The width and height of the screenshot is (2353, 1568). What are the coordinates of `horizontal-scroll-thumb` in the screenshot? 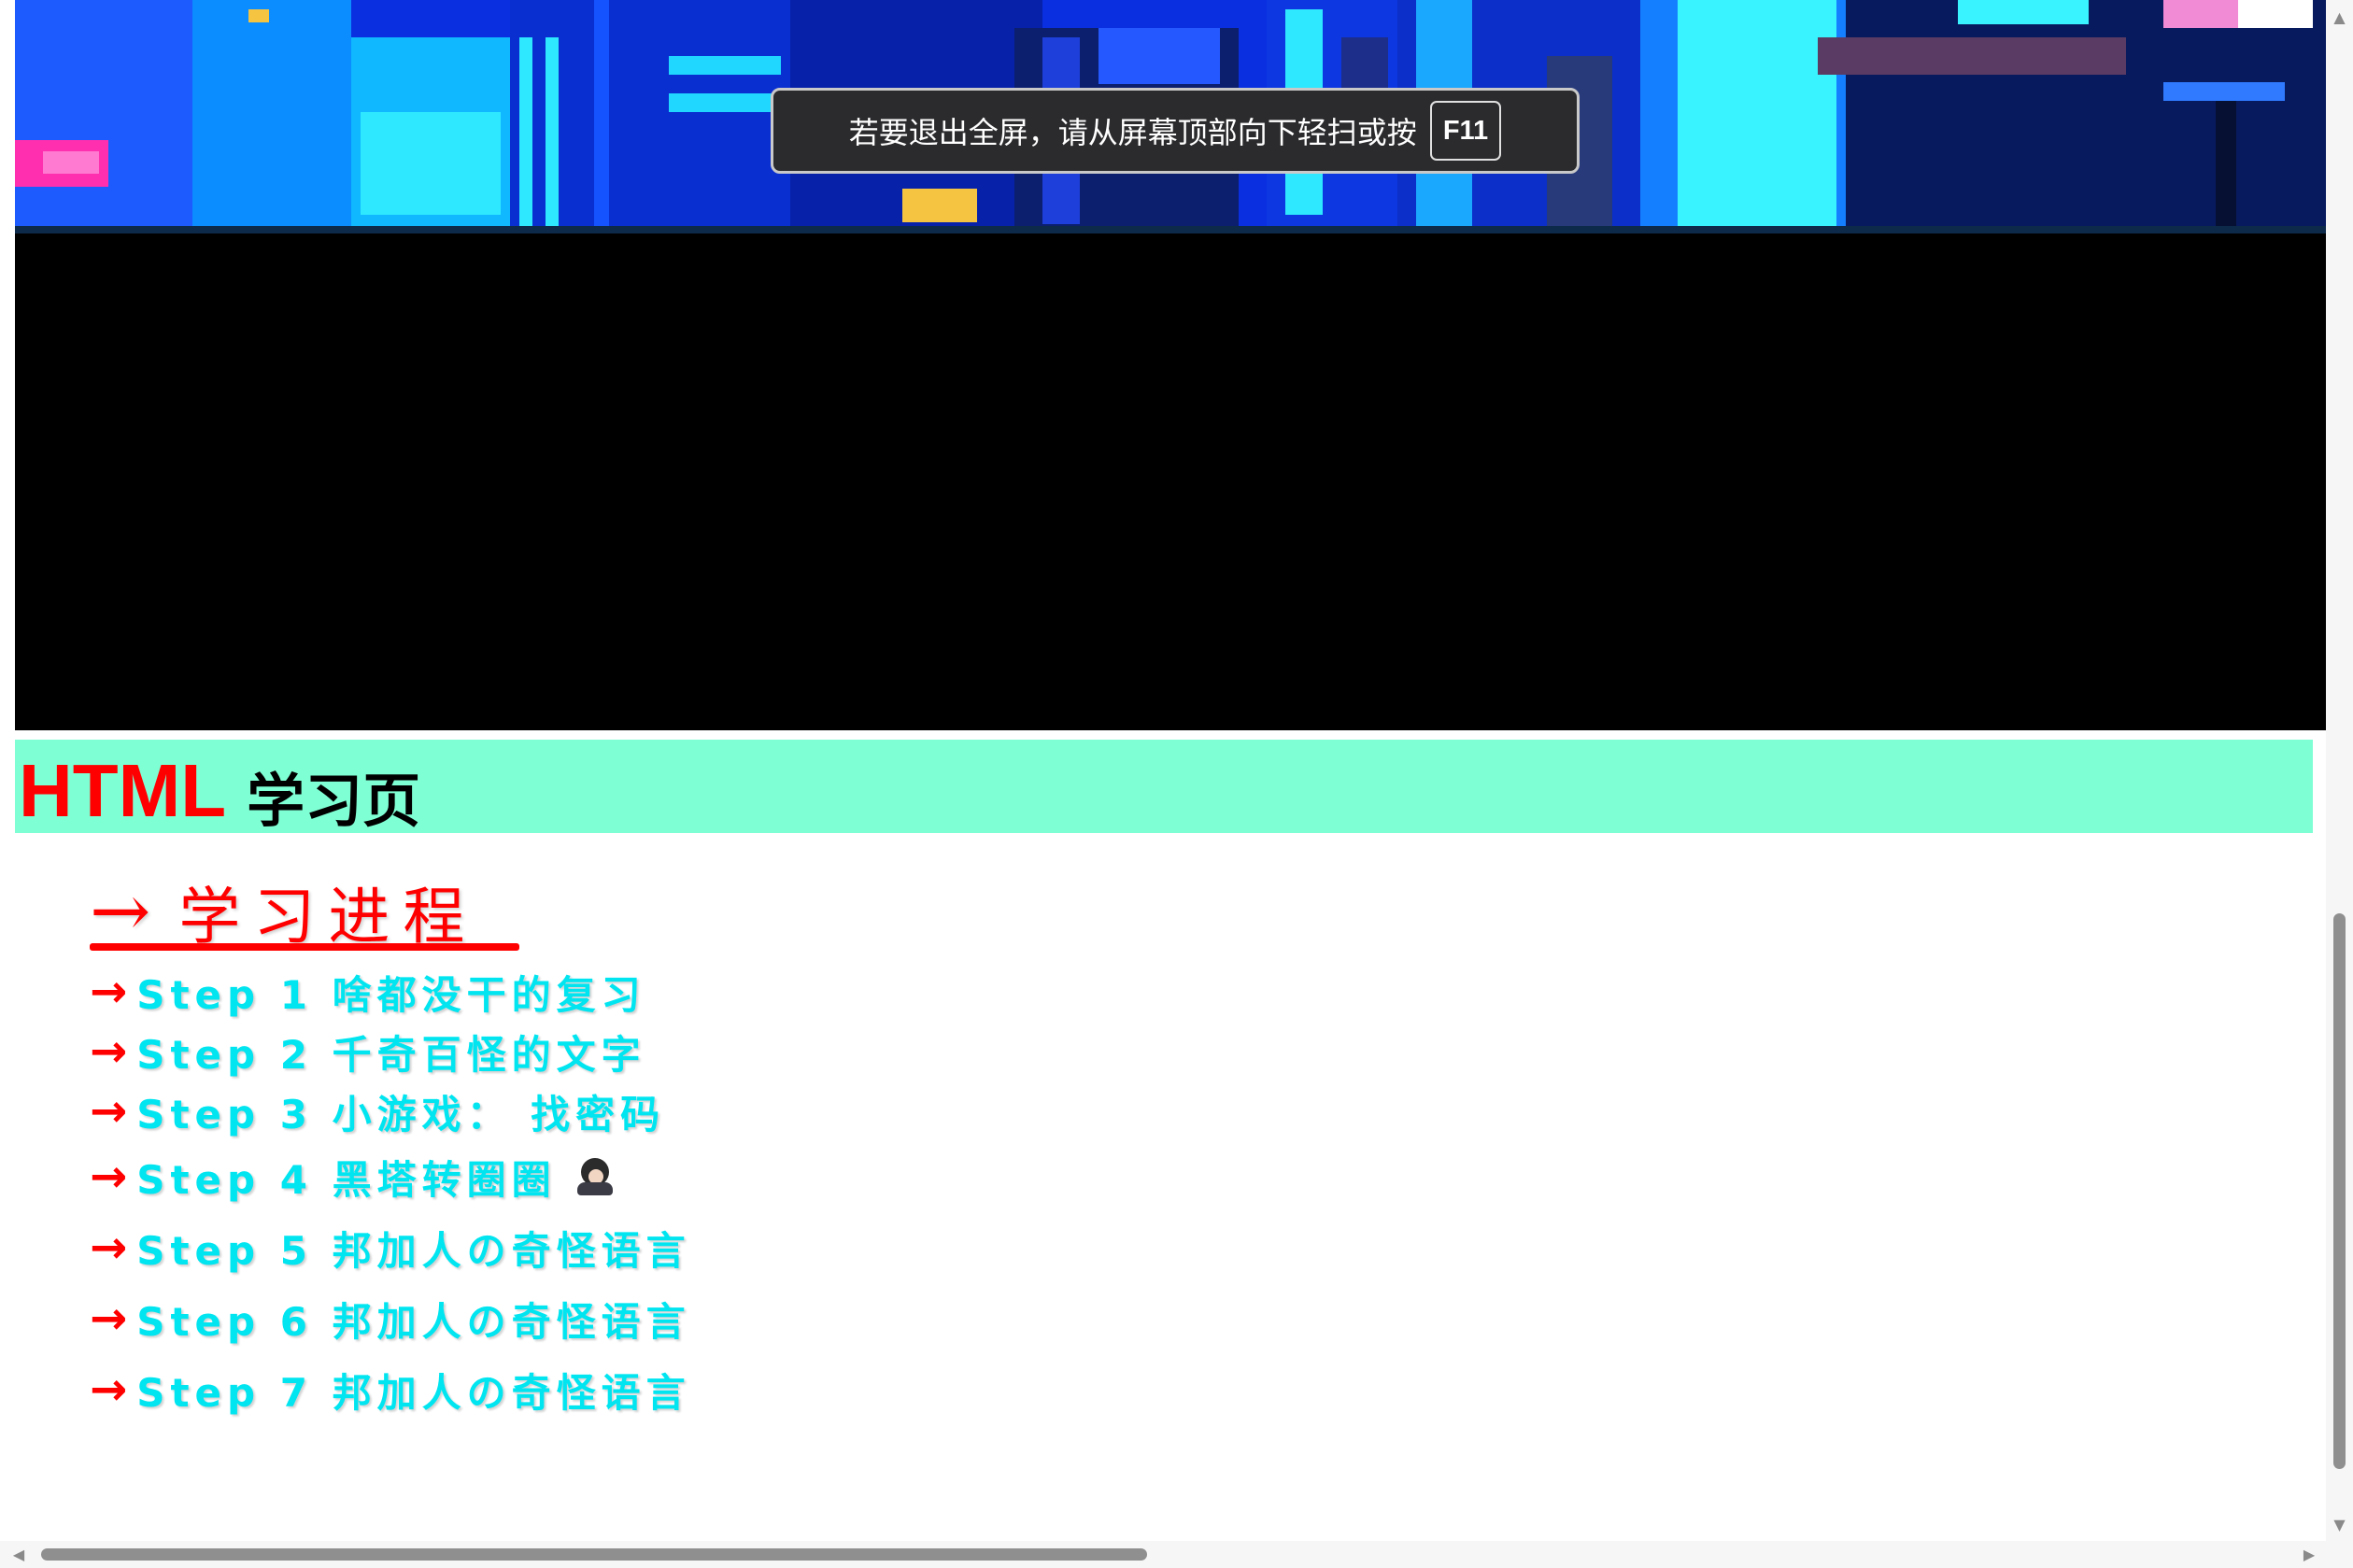 It's located at (594, 1554).